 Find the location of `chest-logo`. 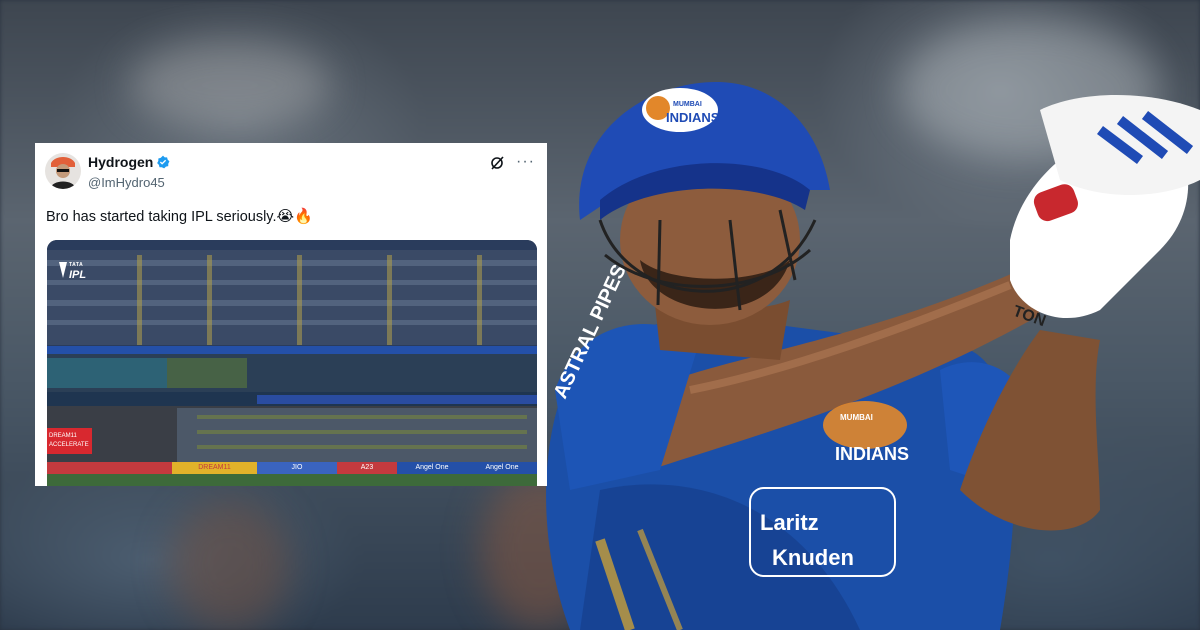

chest-logo is located at coordinates (865, 425).